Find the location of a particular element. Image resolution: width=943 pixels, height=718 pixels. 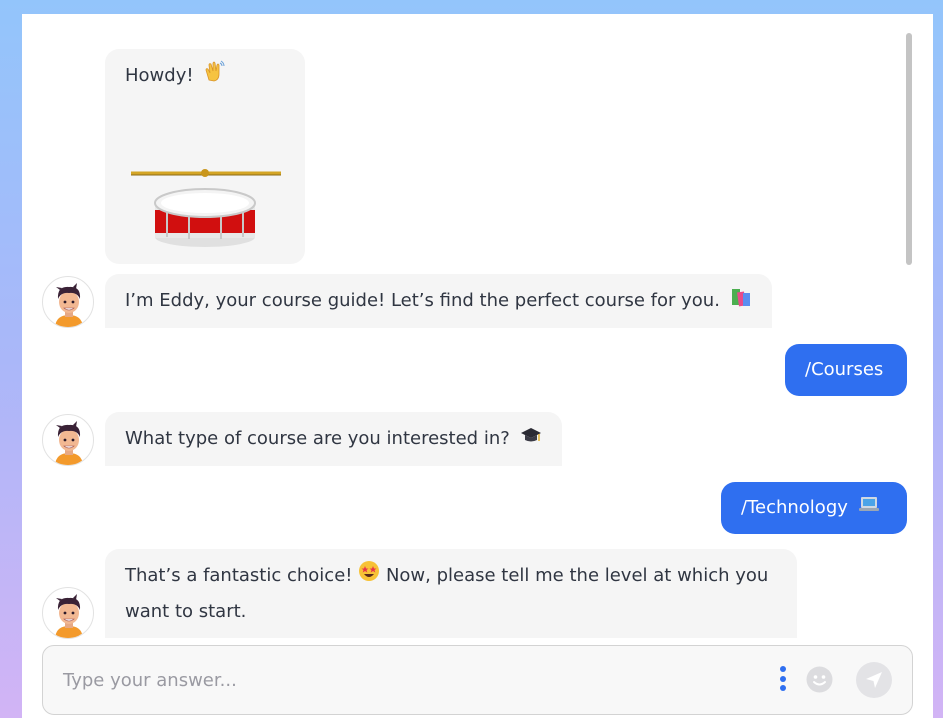

star-struck-icon is located at coordinates (369, 576).